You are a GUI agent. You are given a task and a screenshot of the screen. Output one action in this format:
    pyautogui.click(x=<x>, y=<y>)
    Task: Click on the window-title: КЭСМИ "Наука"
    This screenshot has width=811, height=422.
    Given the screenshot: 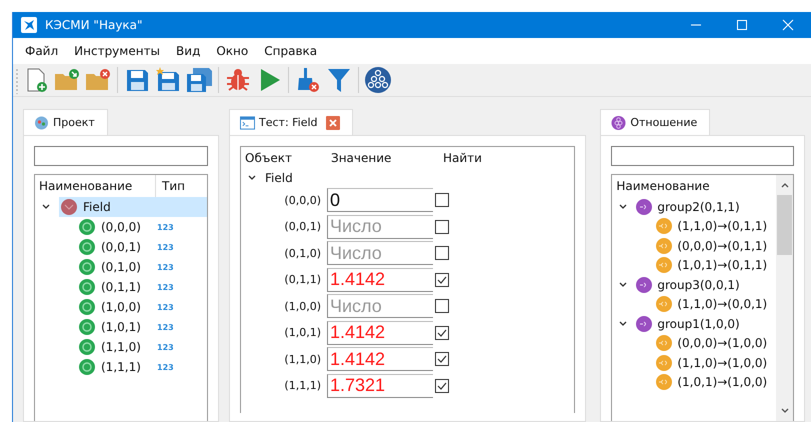 What is the action you would take?
    pyautogui.click(x=94, y=25)
    